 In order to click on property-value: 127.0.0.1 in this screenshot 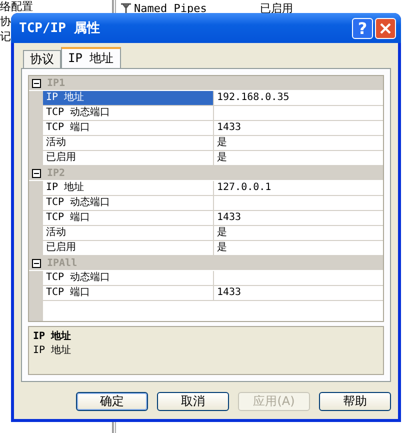, I will do `click(298, 188)`.